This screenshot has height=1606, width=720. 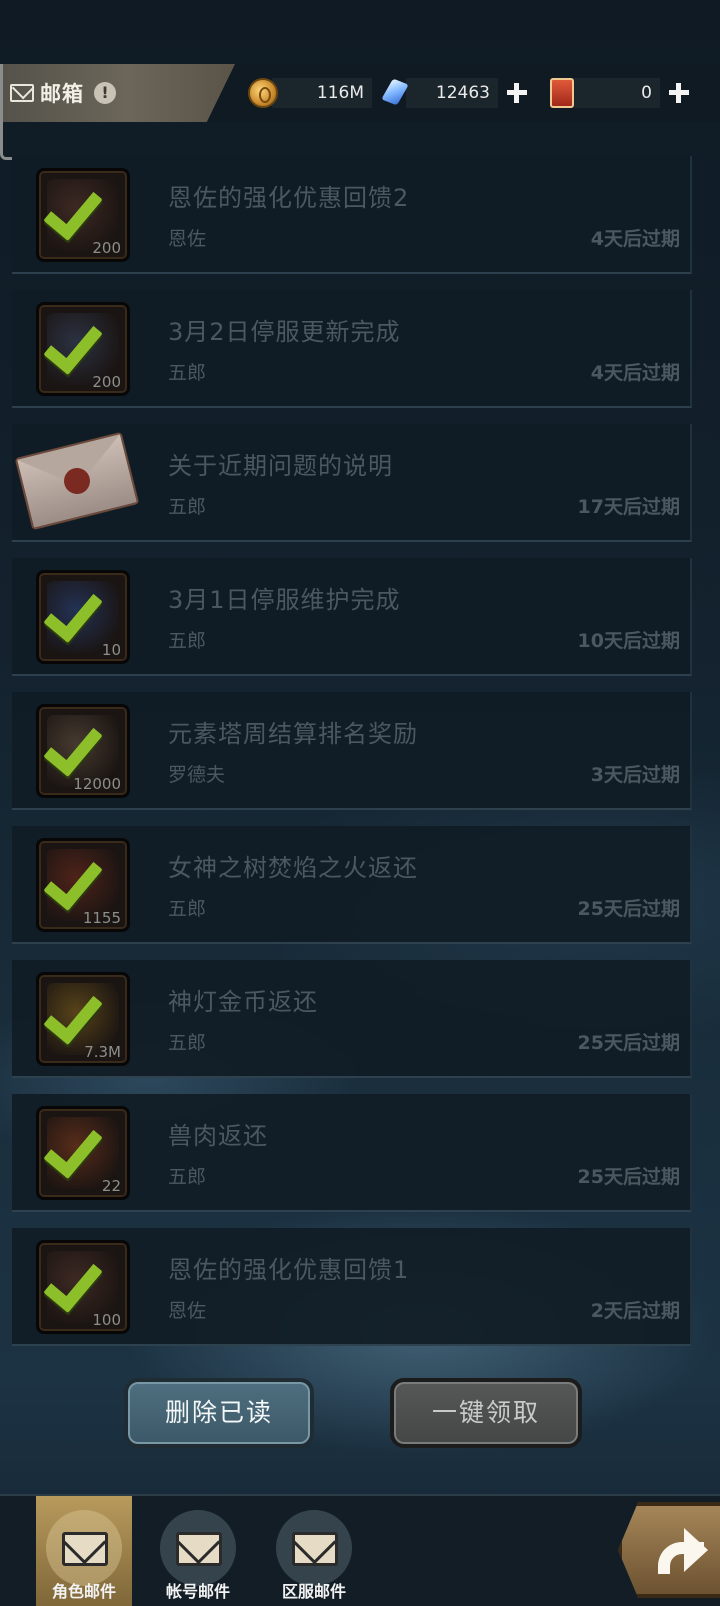 What do you see at coordinates (322, 93) in the screenshot?
I see `gold-amount: 116M` at bounding box center [322, 93].